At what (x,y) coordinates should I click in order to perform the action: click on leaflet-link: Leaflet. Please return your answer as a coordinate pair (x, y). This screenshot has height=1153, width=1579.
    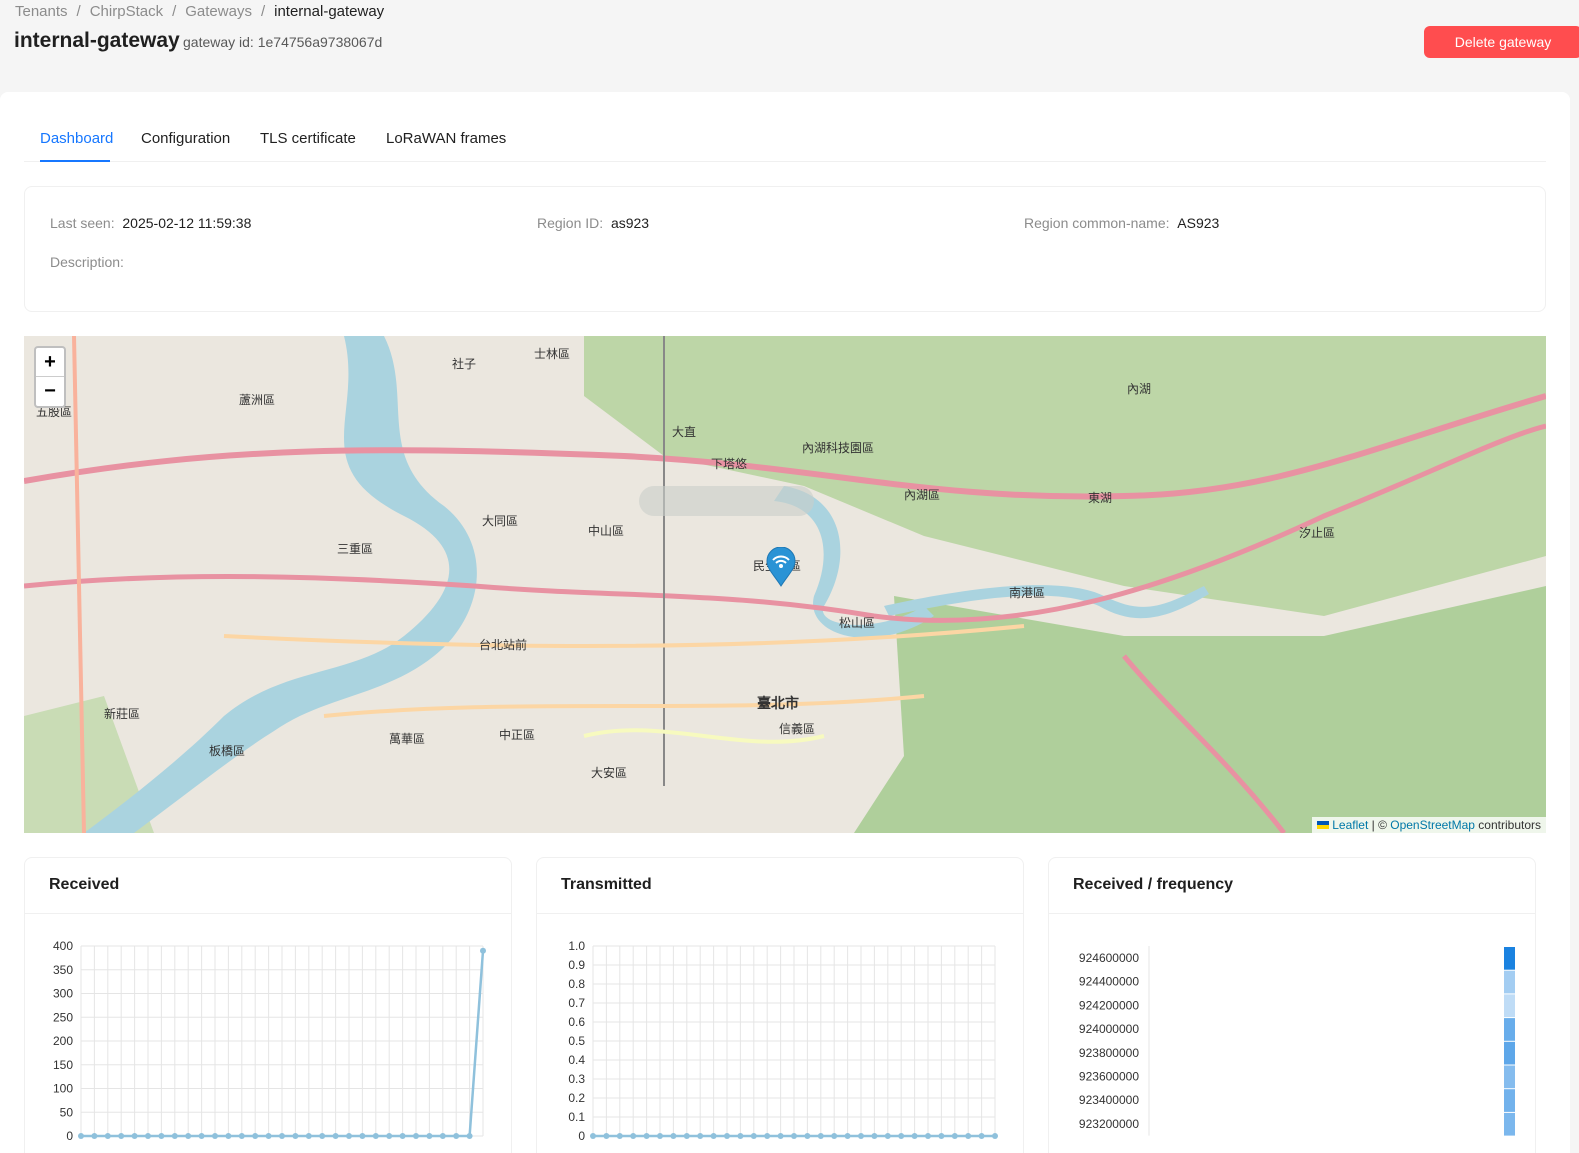
    Looking at the image, I should click on (1350, 825).